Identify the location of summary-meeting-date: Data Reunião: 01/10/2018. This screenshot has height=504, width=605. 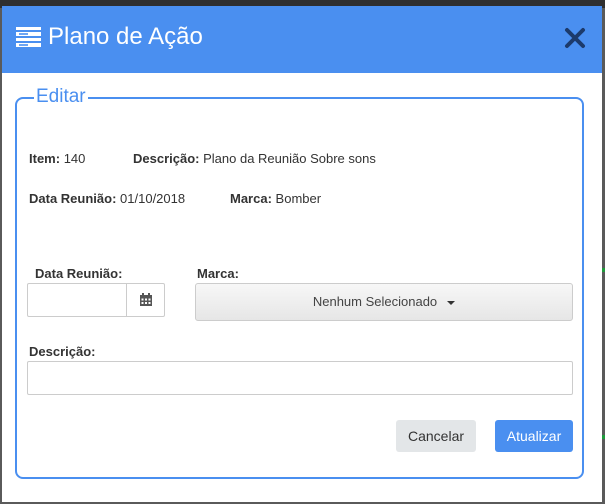
(107, 199).